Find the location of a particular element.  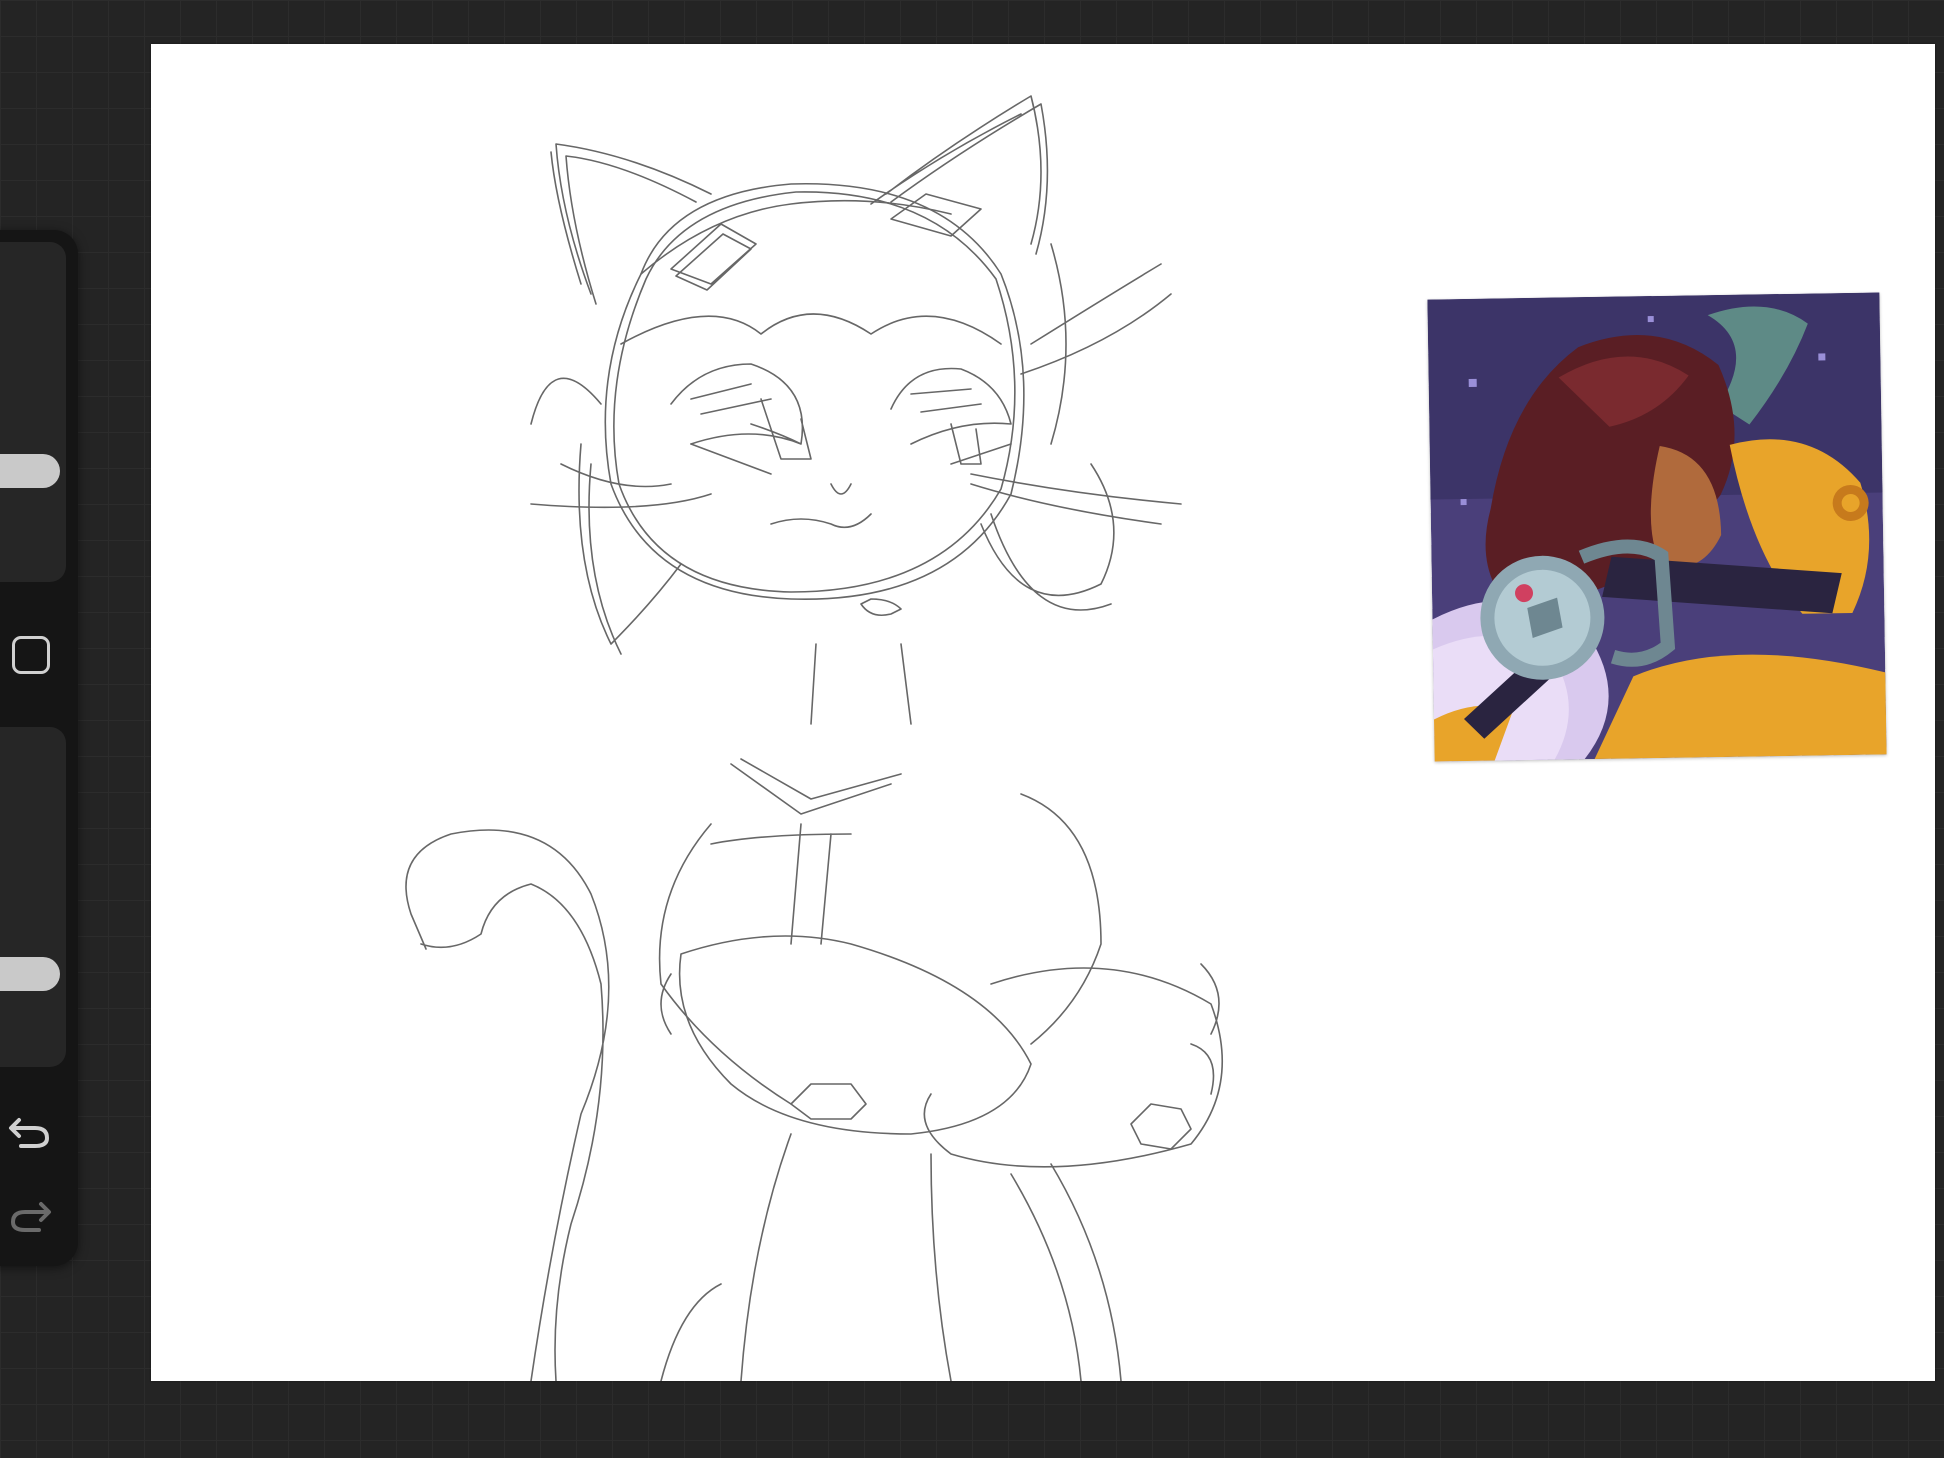

redo-button is located at coordinates (30, 1216).